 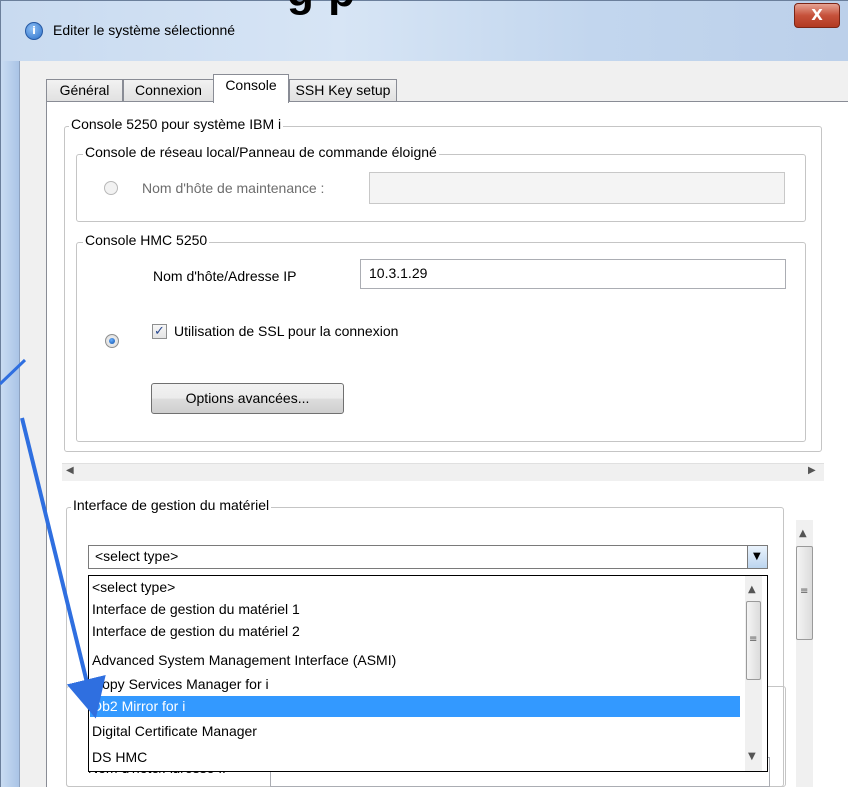 What do you see at coordinates (752, 589) in the screenshot?
I see `dropdown-scroll-up-icon: ▲` at bounding box center [752, 589].